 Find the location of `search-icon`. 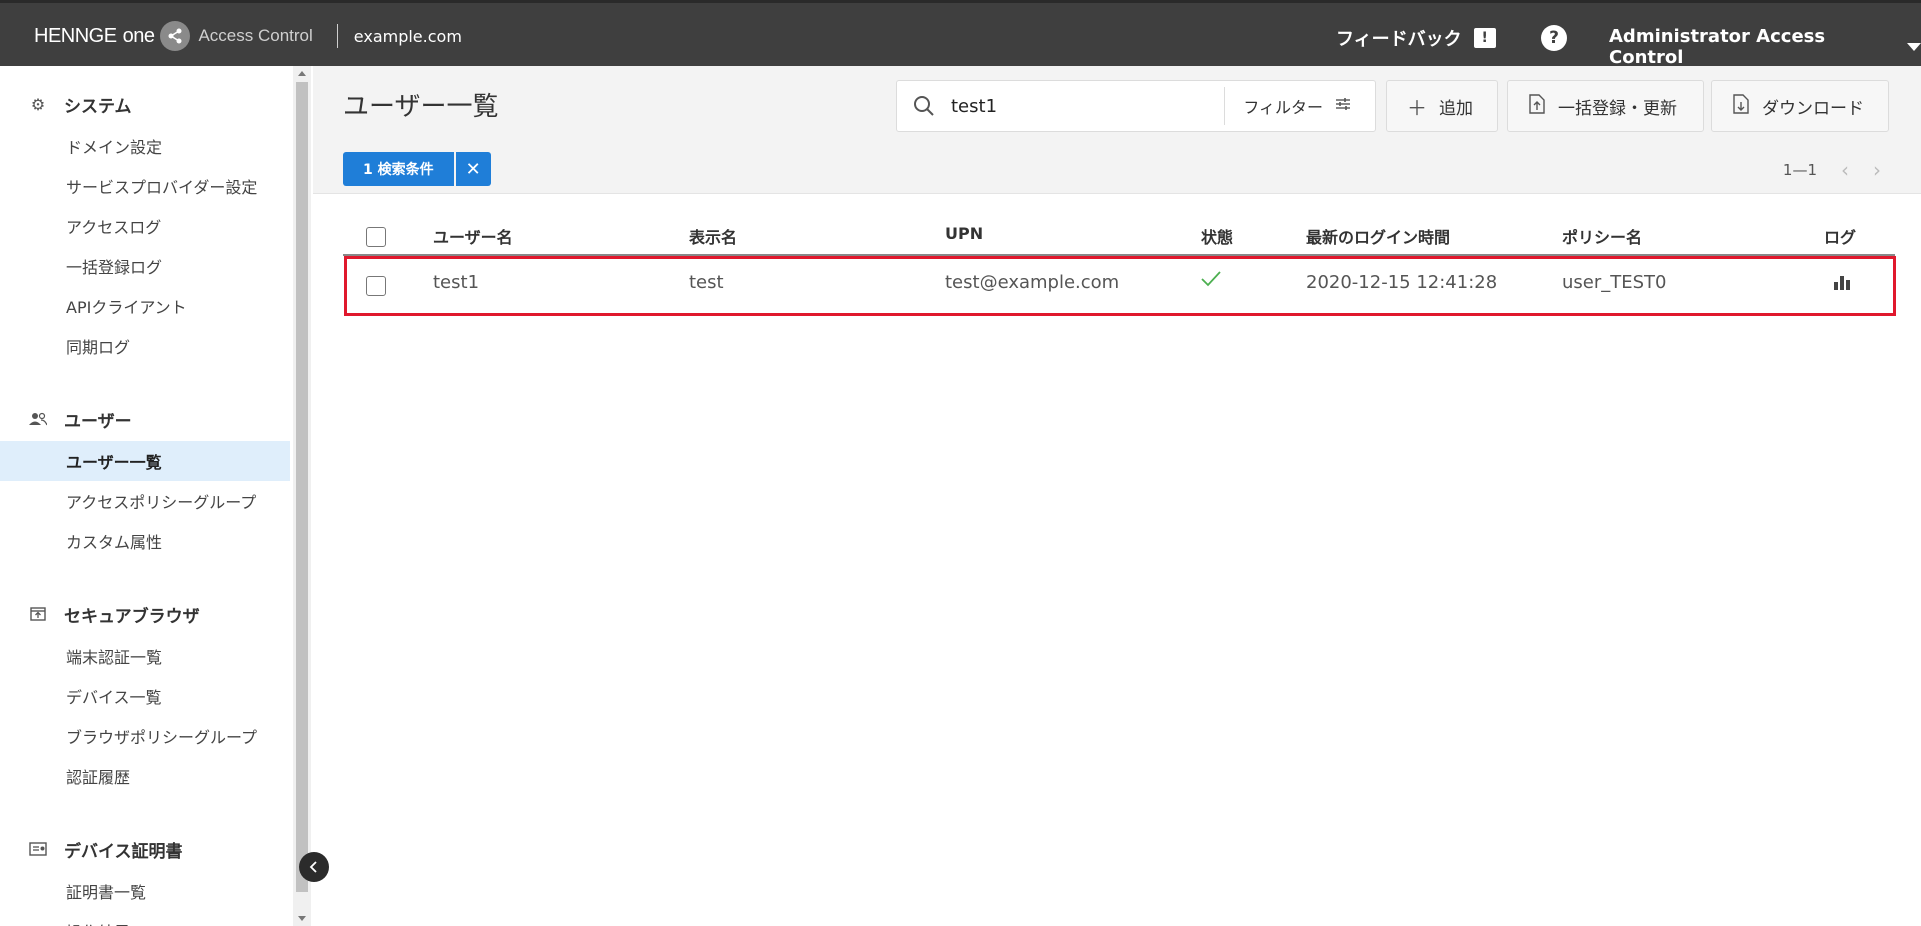

search-icon is located at coordinates (925, 106).